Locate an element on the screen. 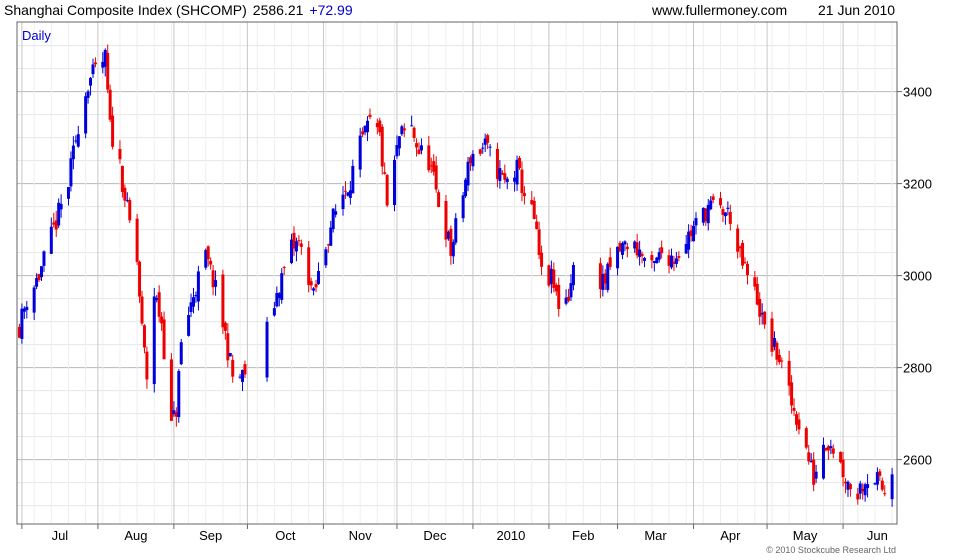 This screenshot has width=980, height=560. y-tick-label: 3200 is located at coordinates (917, 184).